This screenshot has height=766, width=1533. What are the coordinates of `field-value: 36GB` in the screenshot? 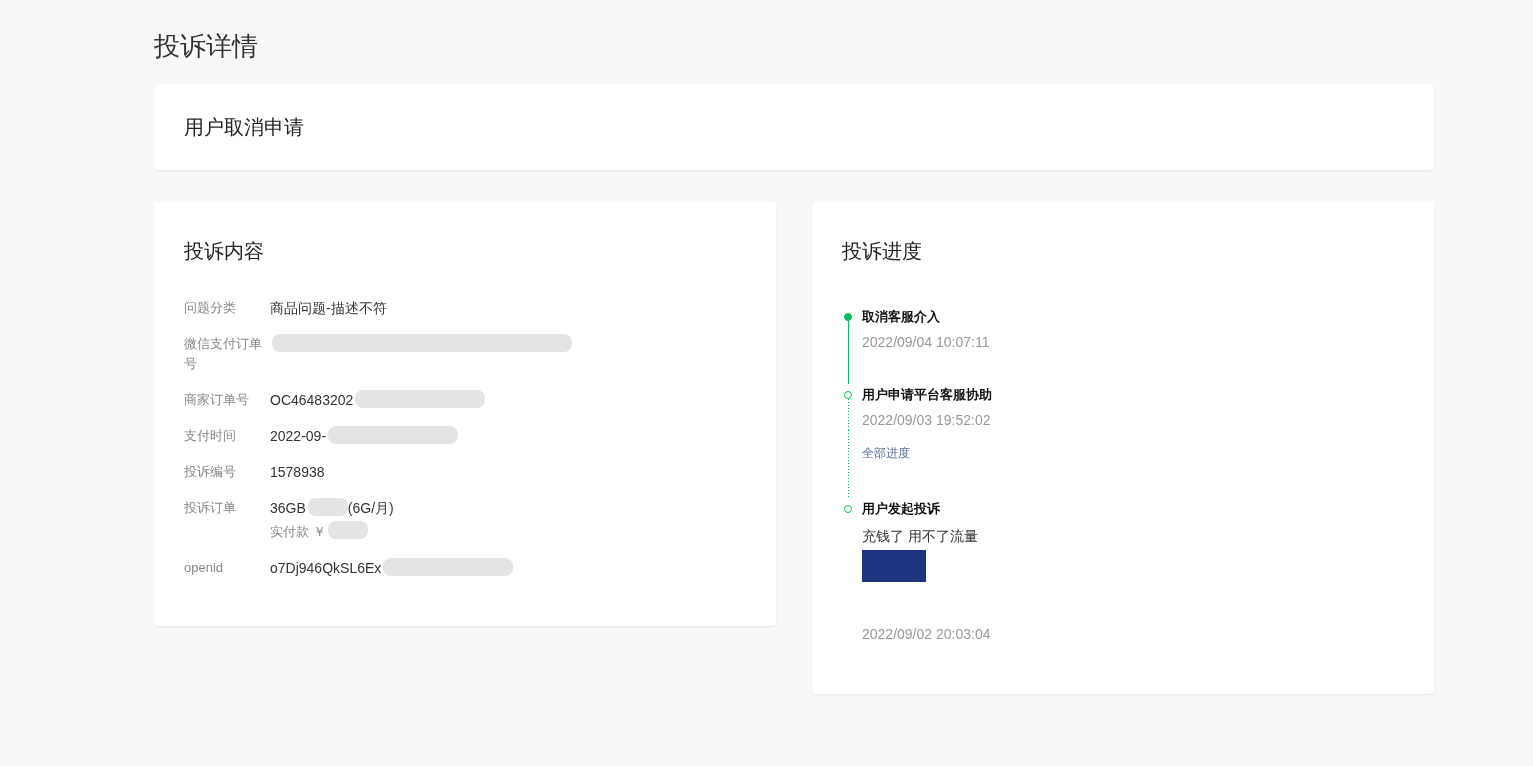 It's located at (288, 508).